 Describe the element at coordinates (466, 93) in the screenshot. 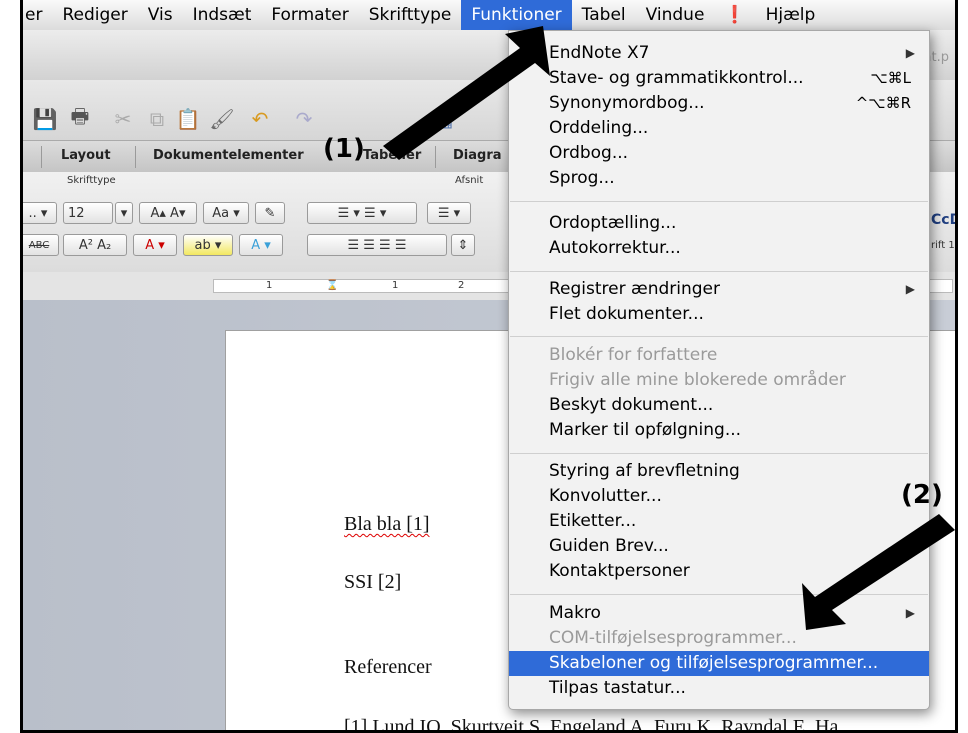

I see `arrow-1-icon` at that location.